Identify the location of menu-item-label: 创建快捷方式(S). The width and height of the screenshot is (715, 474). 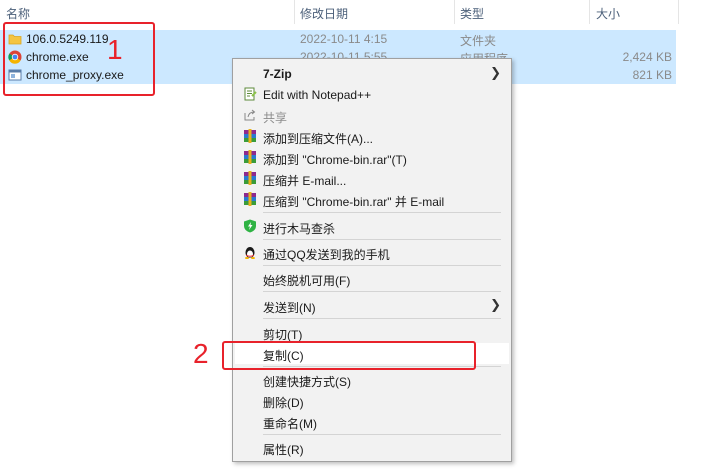
(307, 382).